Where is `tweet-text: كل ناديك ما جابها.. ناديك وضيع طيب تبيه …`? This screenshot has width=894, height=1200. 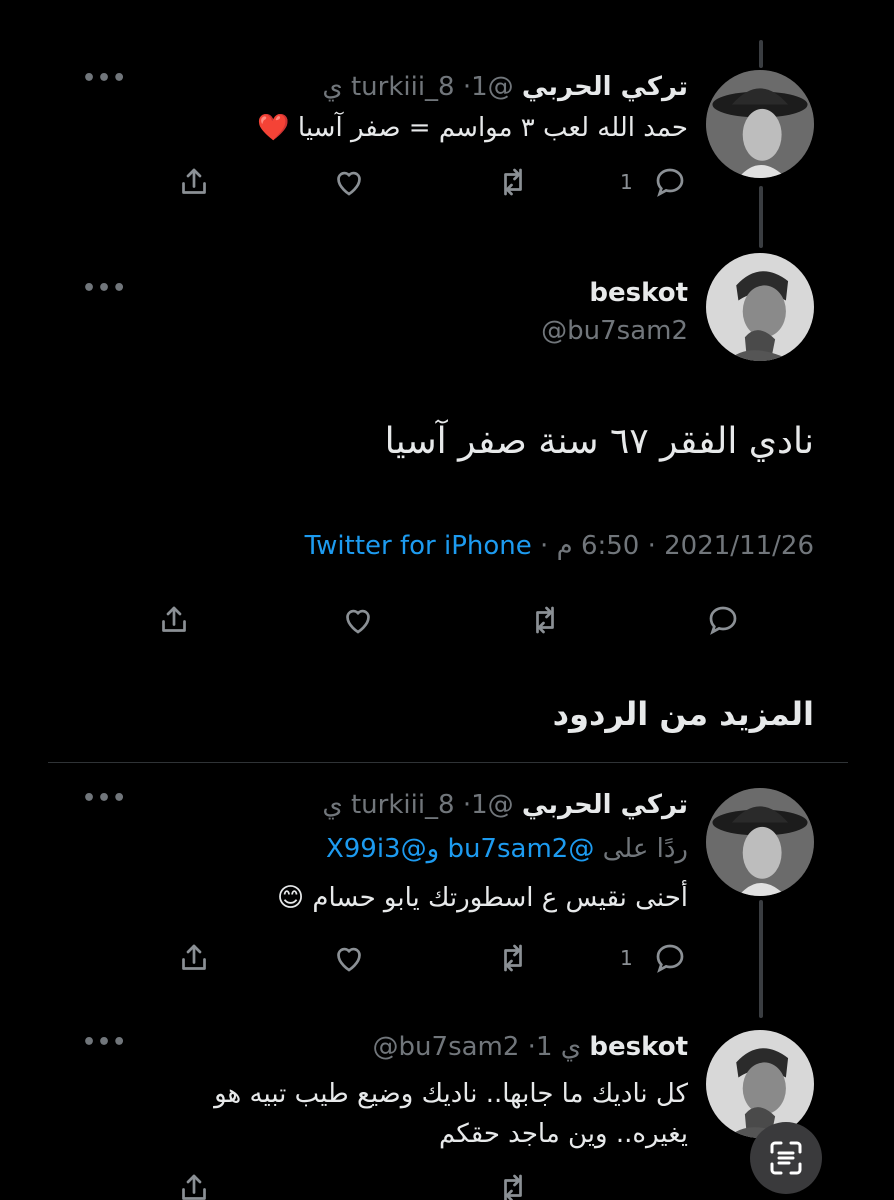 tweet-text: كل ناديك ما جابها.. ناديك وضيع طيب تبيه … is located at coordinates (388, 1114).